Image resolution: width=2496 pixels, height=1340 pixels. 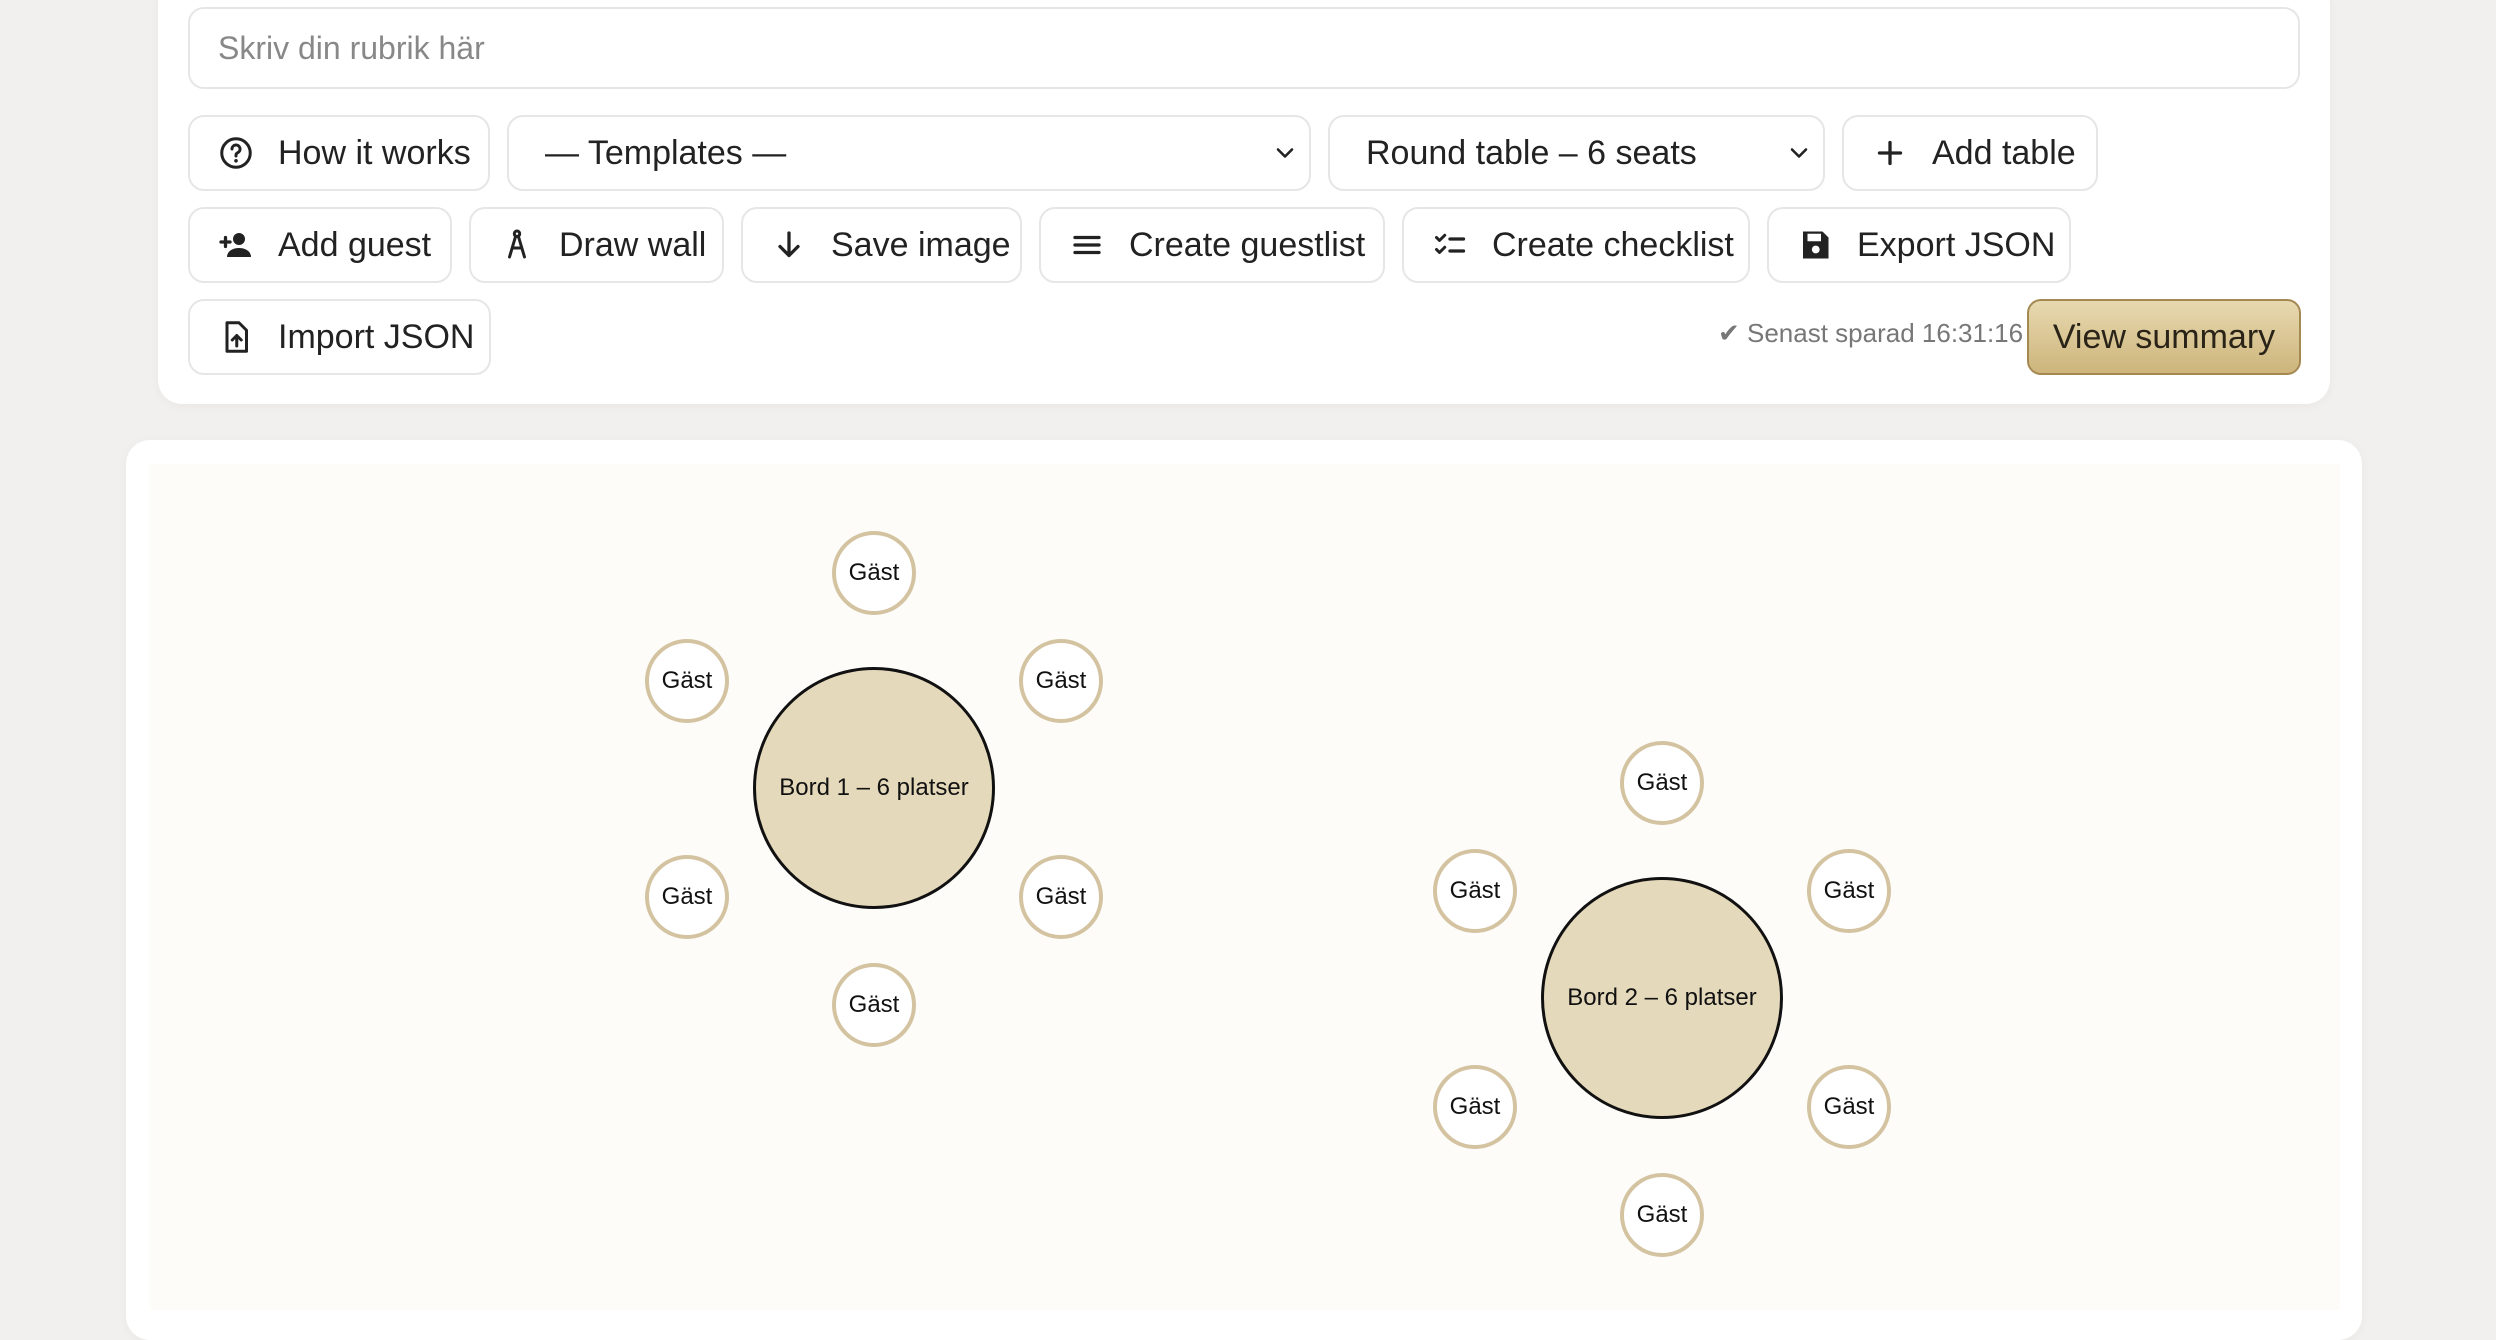 What do you see at coordinates (517, 245) in the screenshot?
I see `compass-draw-icon` at bounding box center [517, 245].